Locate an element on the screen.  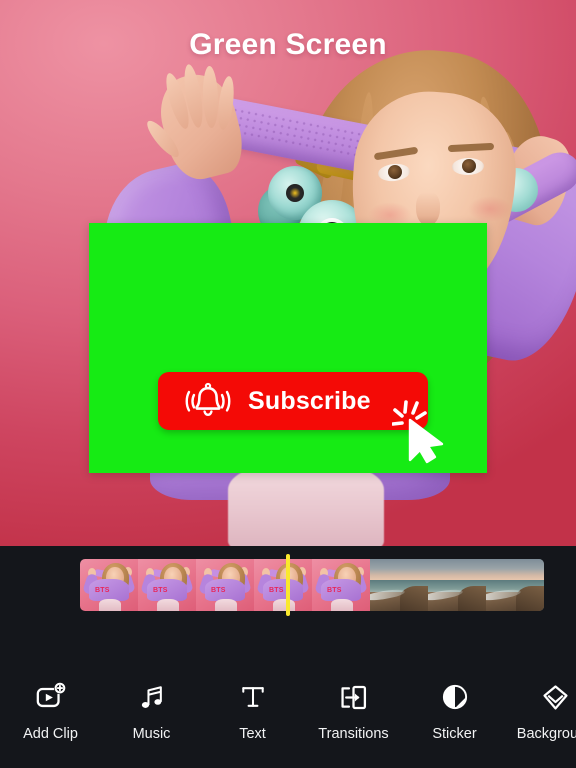
toolbar-label: Transitions is located at coordinates (353, 734).